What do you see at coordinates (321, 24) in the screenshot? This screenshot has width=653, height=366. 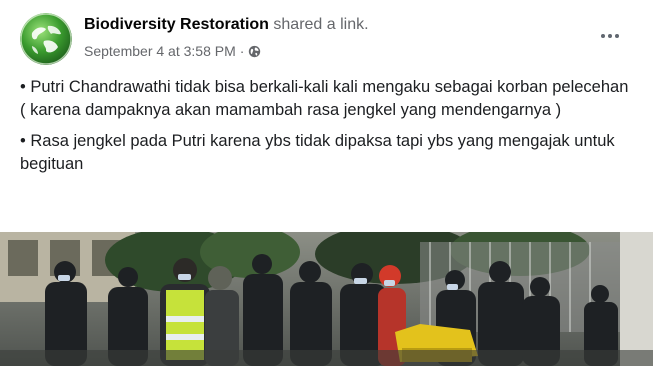 I see `post-action-text: shared a link.` at bounding box center [321, 24].